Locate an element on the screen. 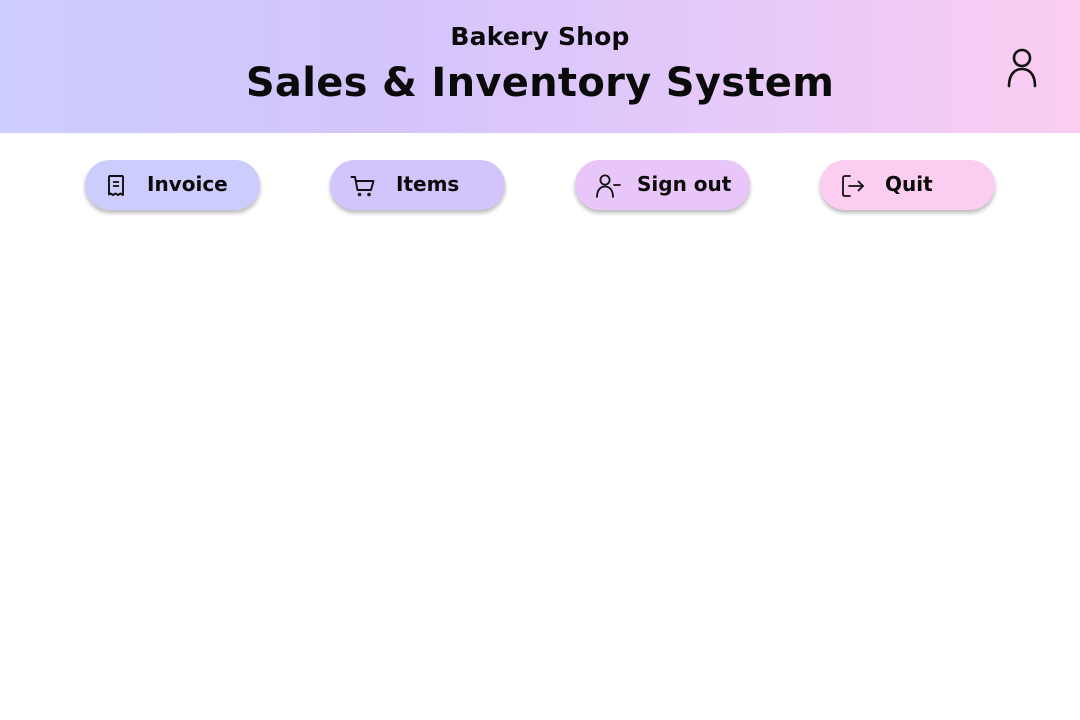 This screenshot has width=1080, height=720. sign-out-button: Sign out is located at coordinates (662, 185).